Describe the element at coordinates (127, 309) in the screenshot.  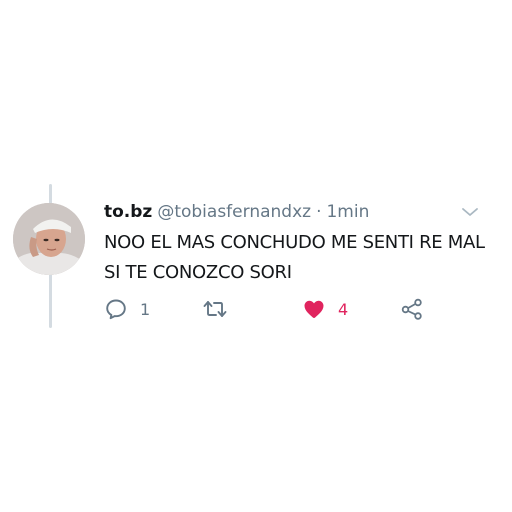
I see `reply-button: 1` at that location.